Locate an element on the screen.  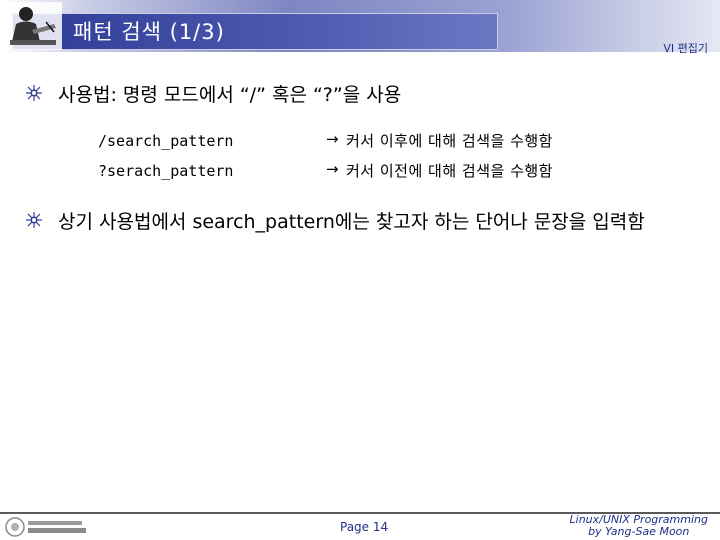
course-credit: Linux/UNIX Programming by Yang-Sae Moon is located at coordinates (639, 526).